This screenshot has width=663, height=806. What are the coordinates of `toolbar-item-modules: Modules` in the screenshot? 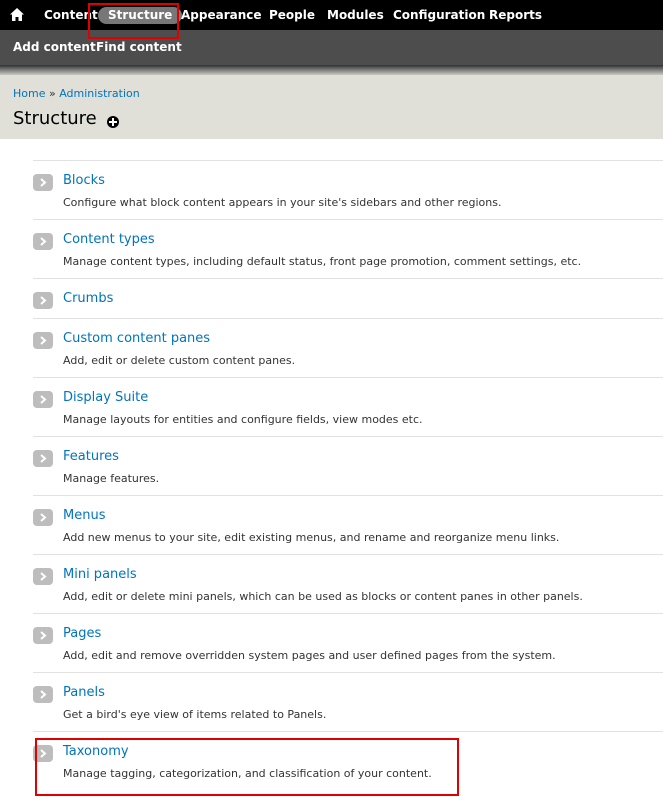 It's located at (355, 15).